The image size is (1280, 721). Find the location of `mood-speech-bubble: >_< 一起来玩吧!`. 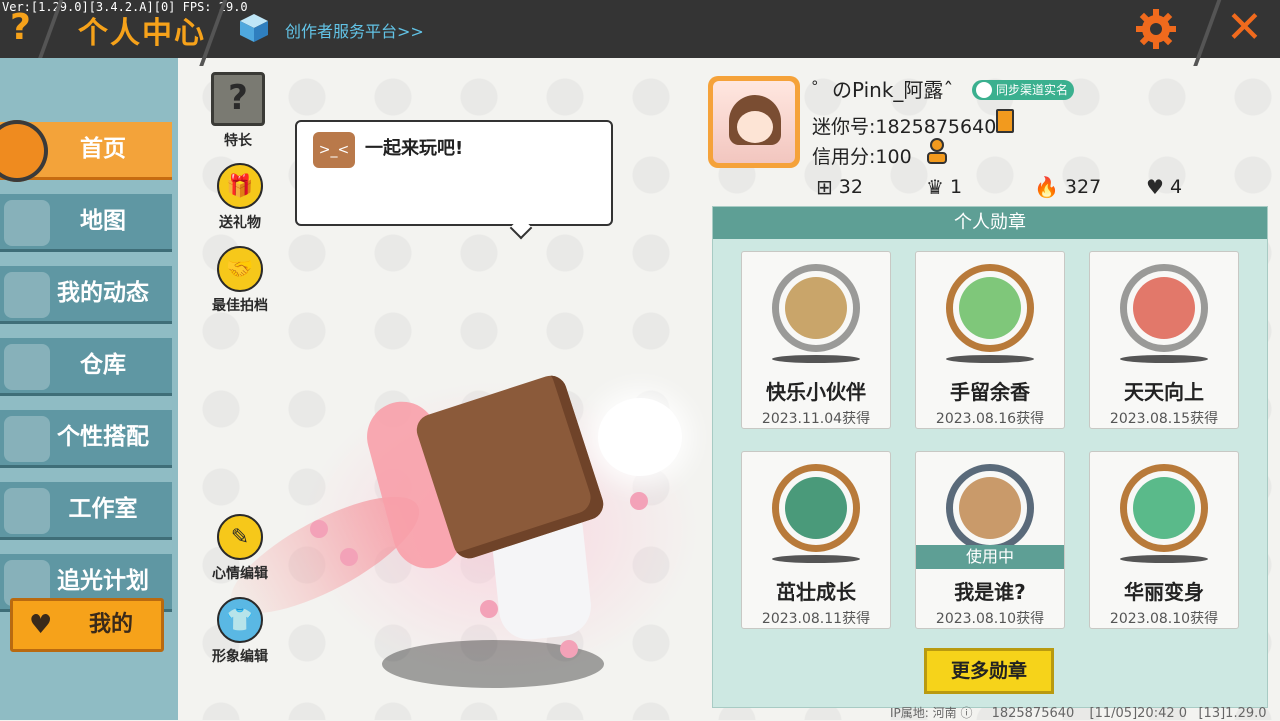

mood-speech-bubble: >_< 一起来玩吧! is located at coordinates (454, 180).